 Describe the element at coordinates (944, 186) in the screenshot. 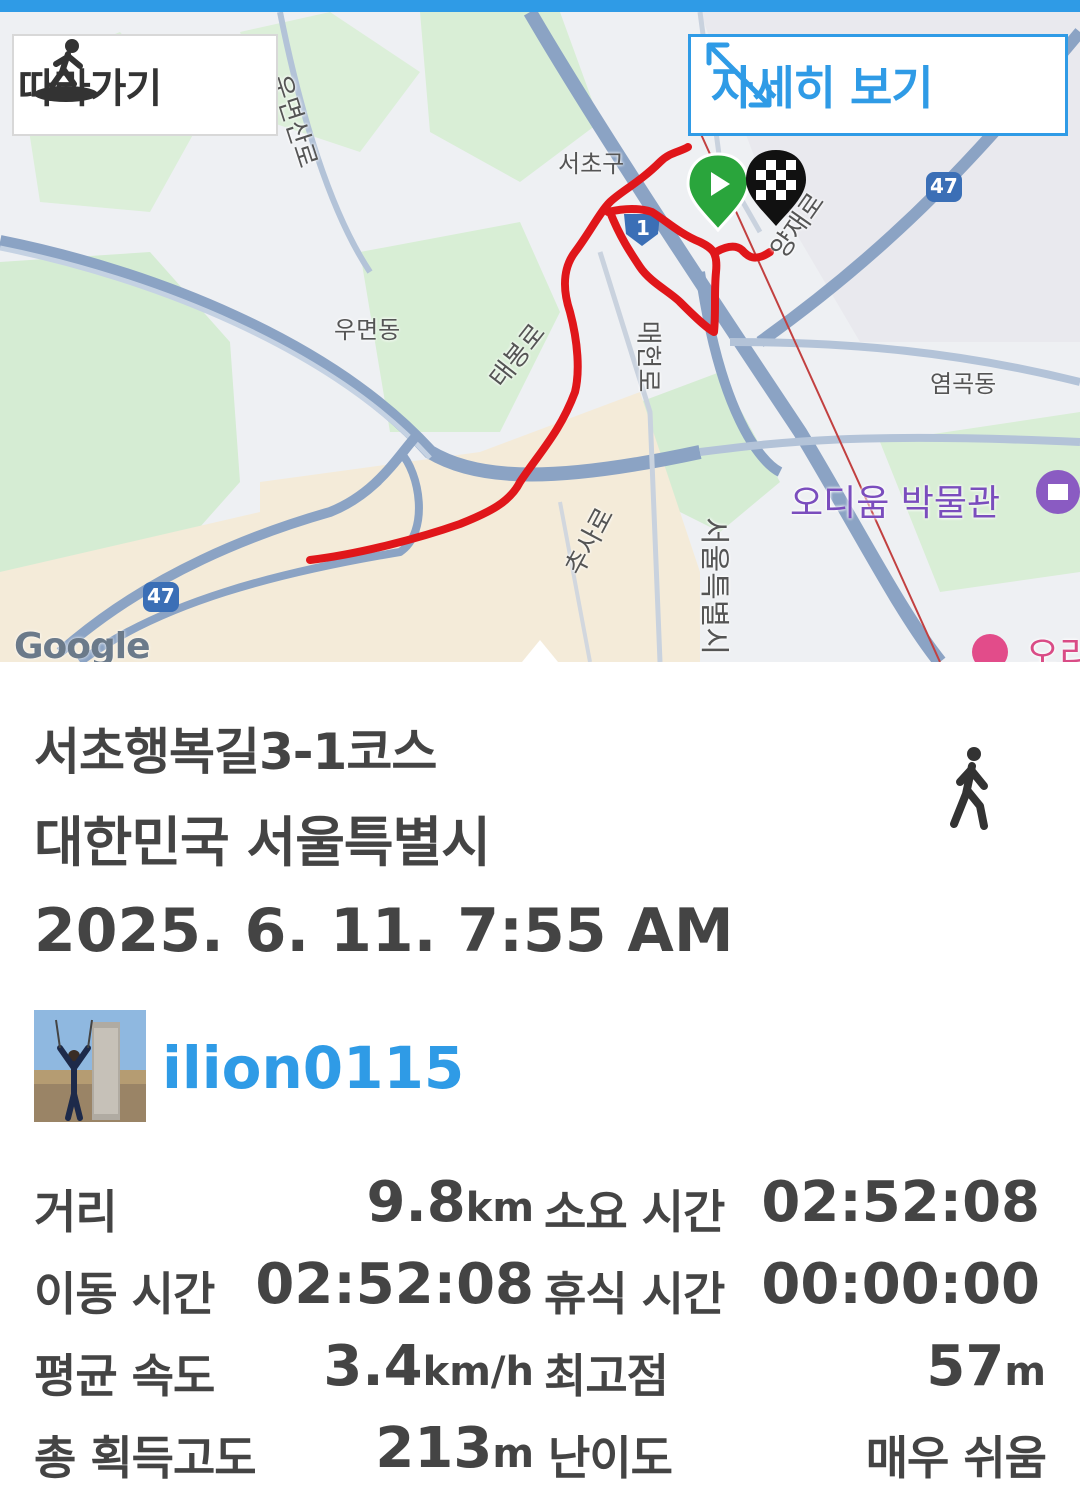

I see `route-47-label-b: 47` at that location.